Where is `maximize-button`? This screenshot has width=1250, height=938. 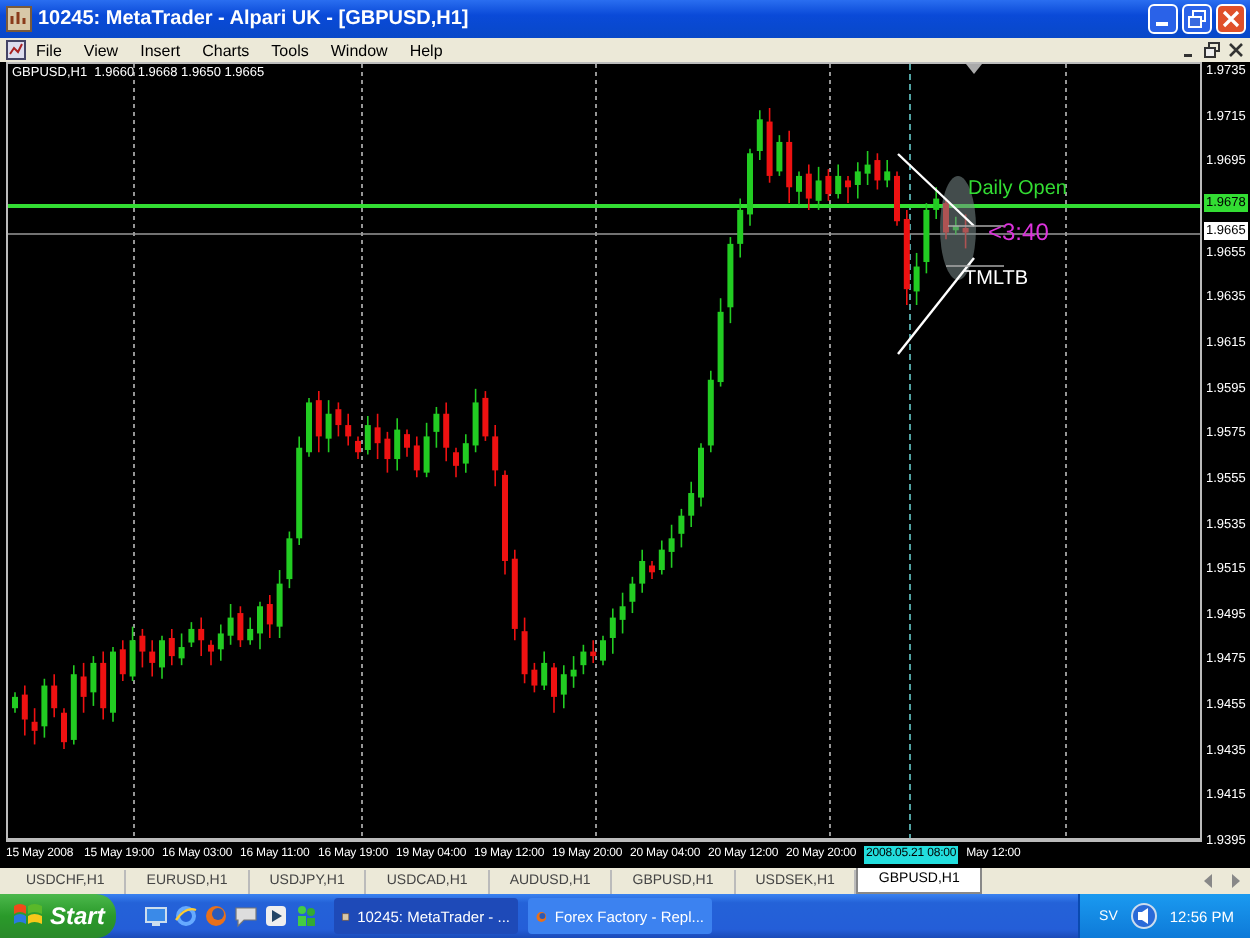
maximize-button is located at coordinates (1197, 19).